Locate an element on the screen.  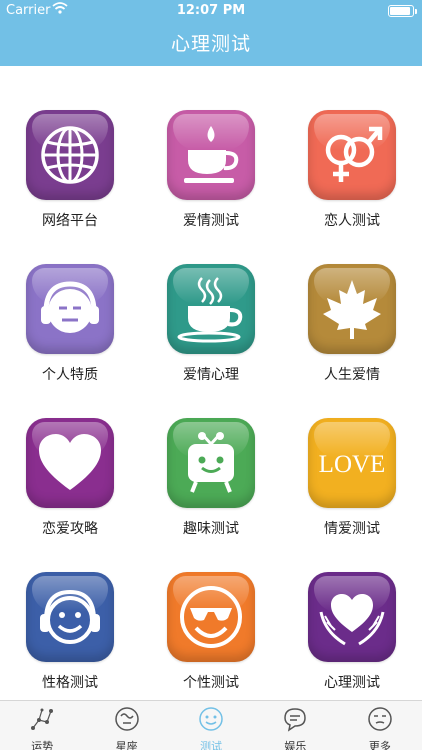
page-title: 心理测试 is located at coordinates (210, 44).